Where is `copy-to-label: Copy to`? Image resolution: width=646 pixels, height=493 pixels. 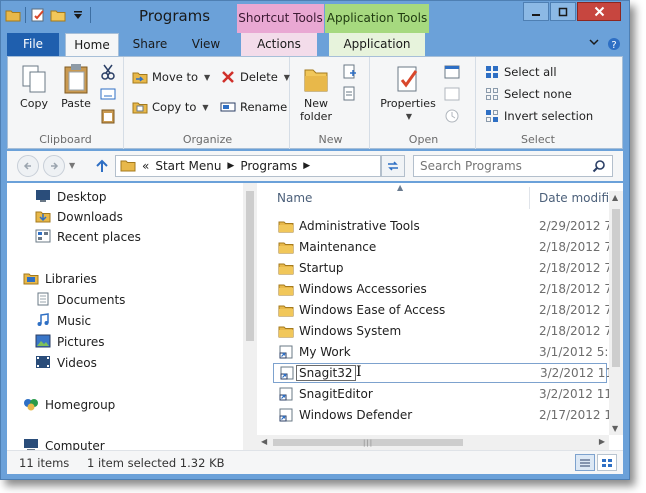
copy-to-label: Copy to is located at coordinates (174, 107).